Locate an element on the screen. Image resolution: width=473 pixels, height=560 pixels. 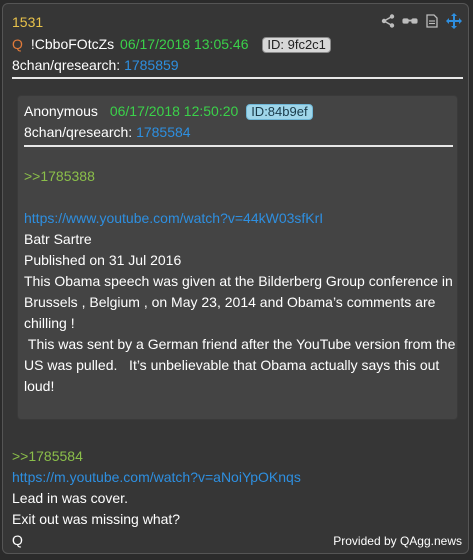
post-date: 06/17/2018 13:05:46 is located at coordinates (184, 44).